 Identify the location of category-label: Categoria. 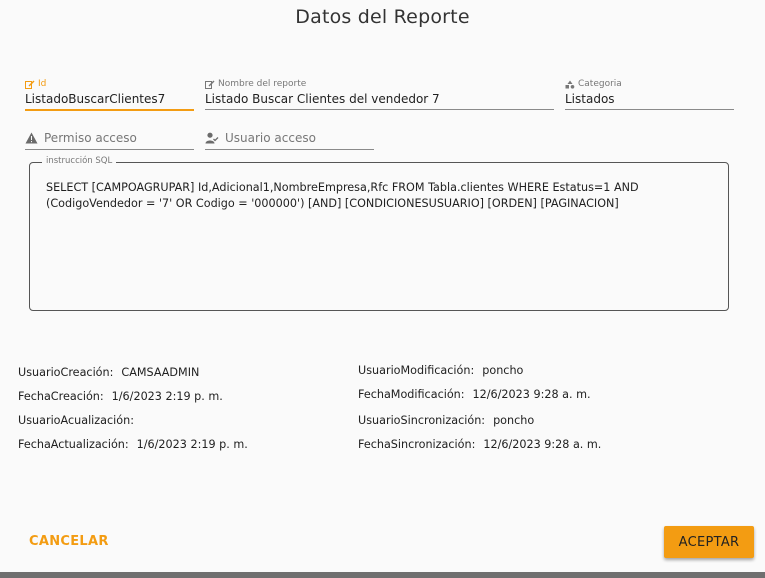
(600, 84).